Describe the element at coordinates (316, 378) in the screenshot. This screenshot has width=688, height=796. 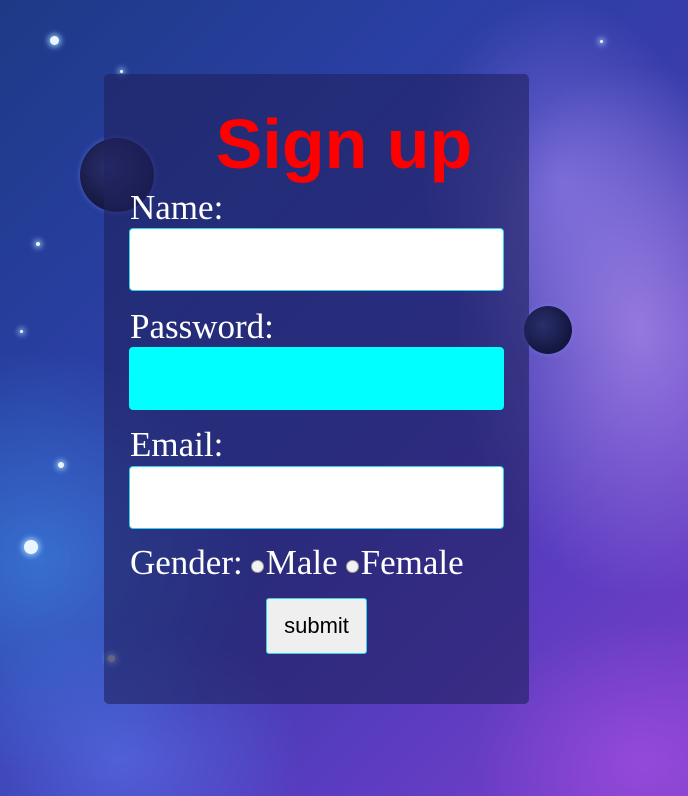
I see `password-input` at that location.